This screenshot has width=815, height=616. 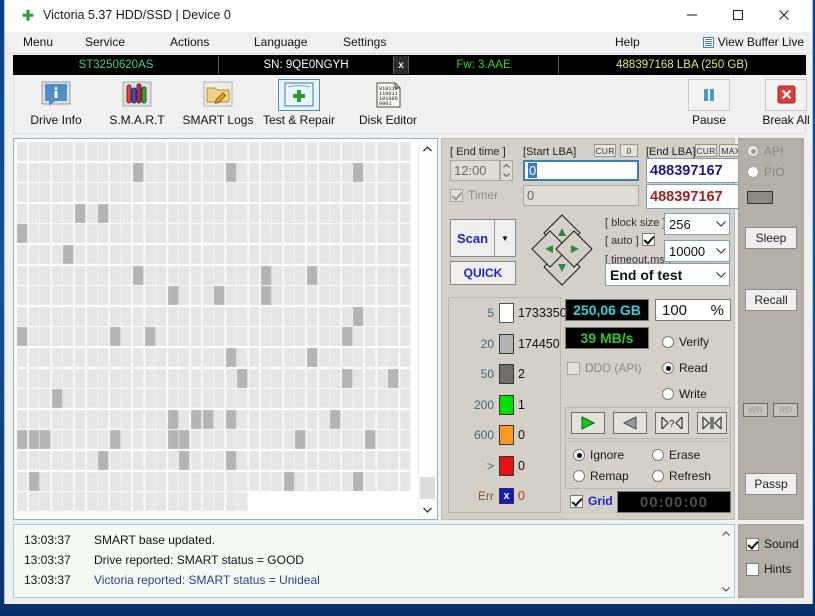 What do you see at coordinates (726, 561) in the screenshot?
I see `log-scrollbar` at bounding box center [726, 561].